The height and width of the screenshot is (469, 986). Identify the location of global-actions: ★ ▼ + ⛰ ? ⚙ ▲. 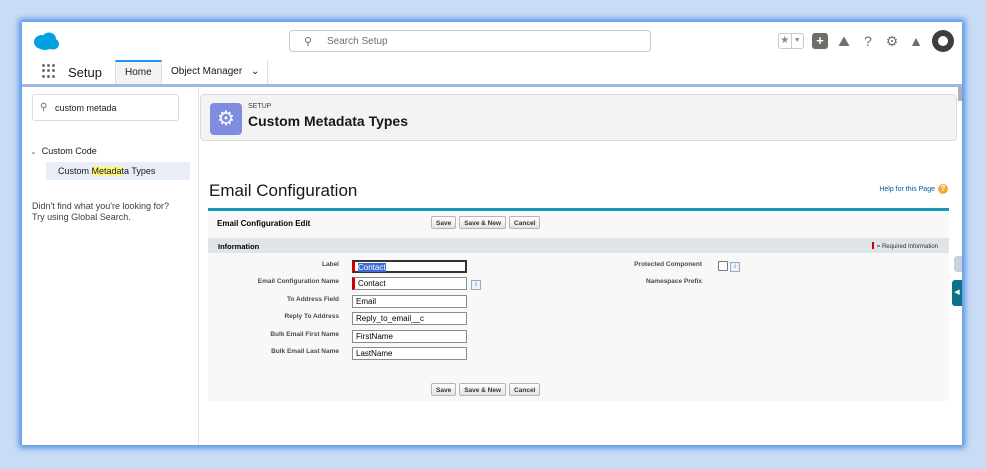
(866, 41).